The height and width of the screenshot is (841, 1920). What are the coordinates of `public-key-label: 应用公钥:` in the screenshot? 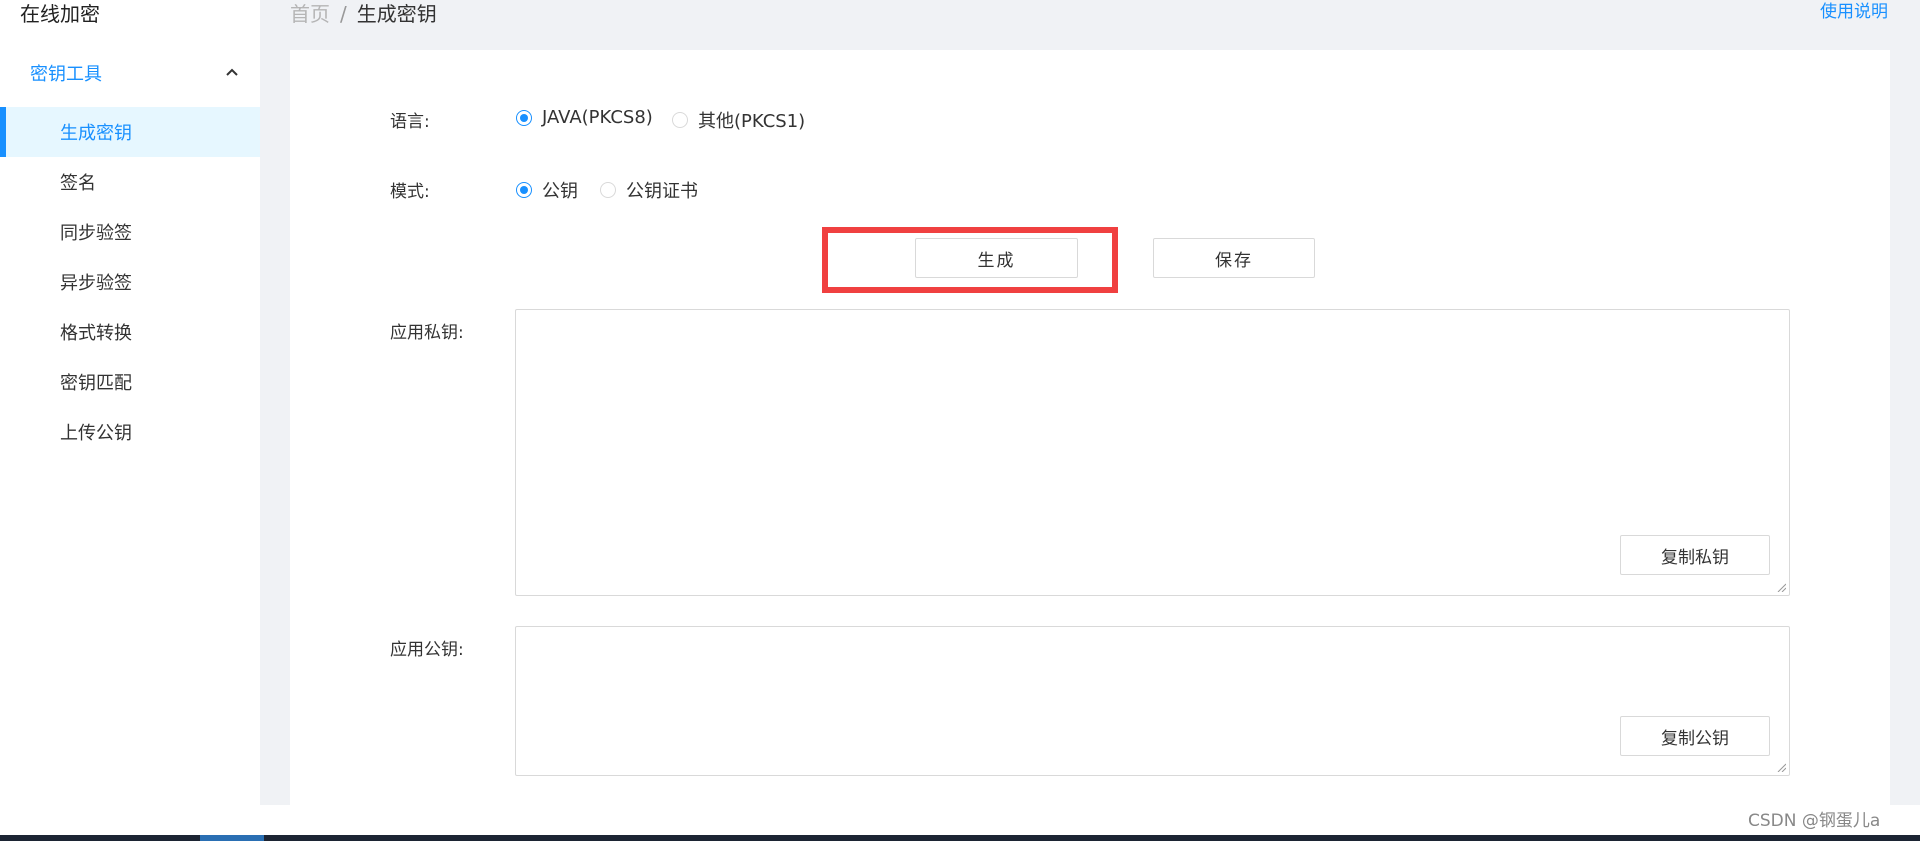 It's located at (427, 650).